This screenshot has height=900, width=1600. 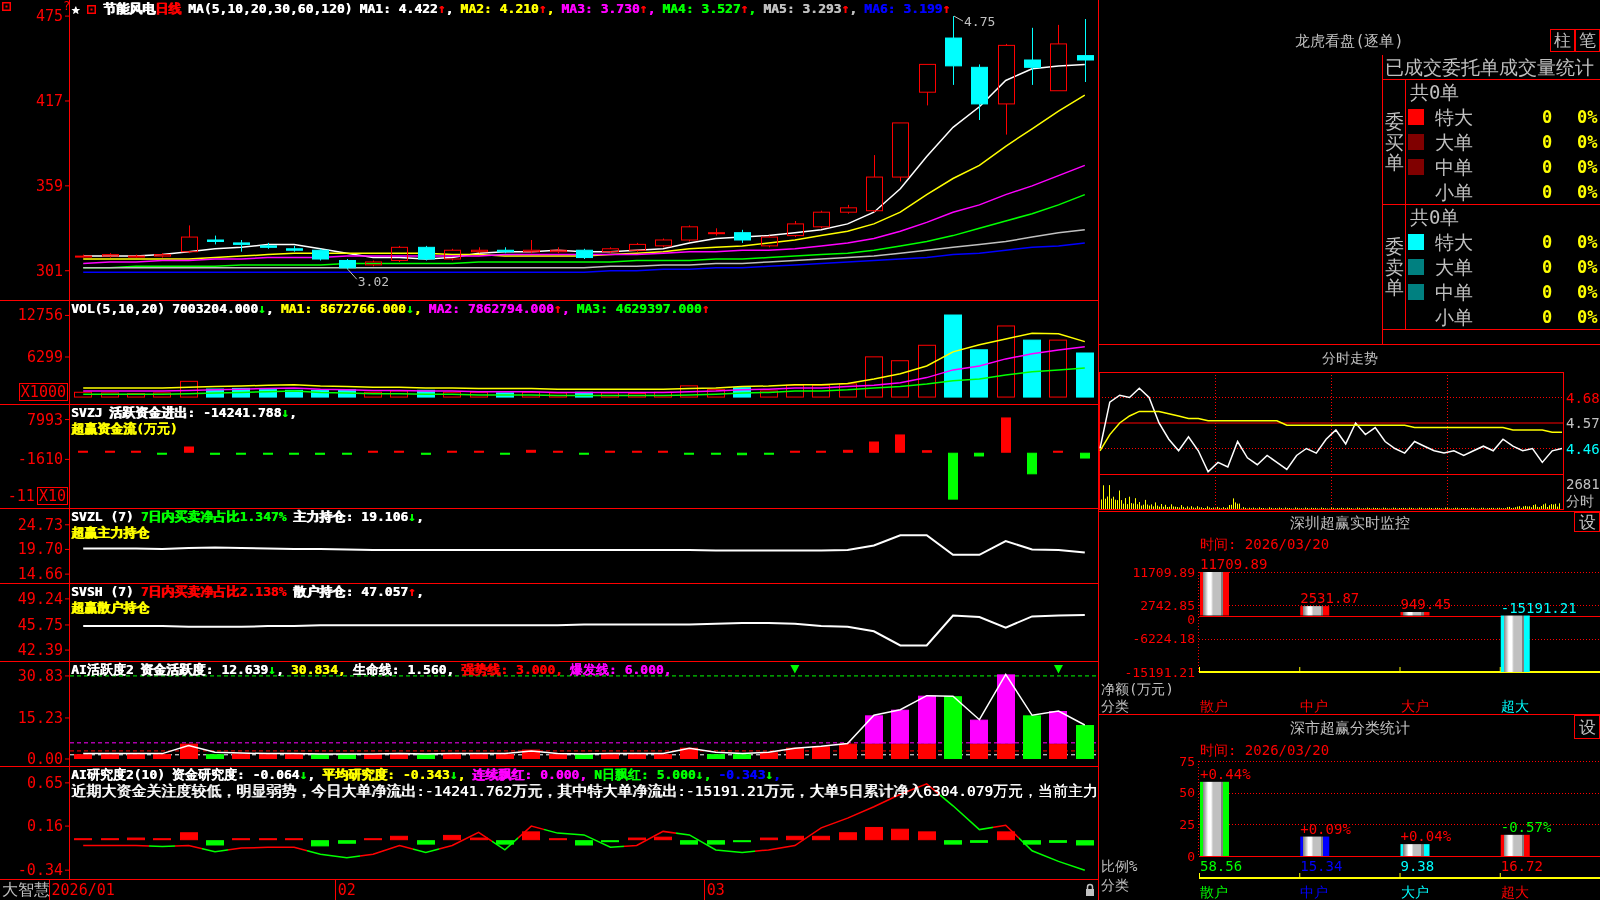 What do you see at coordinates (40, 650) in the screenshot?
I see `axis-tick-label: 42.39` at bounding box center [40, 650].